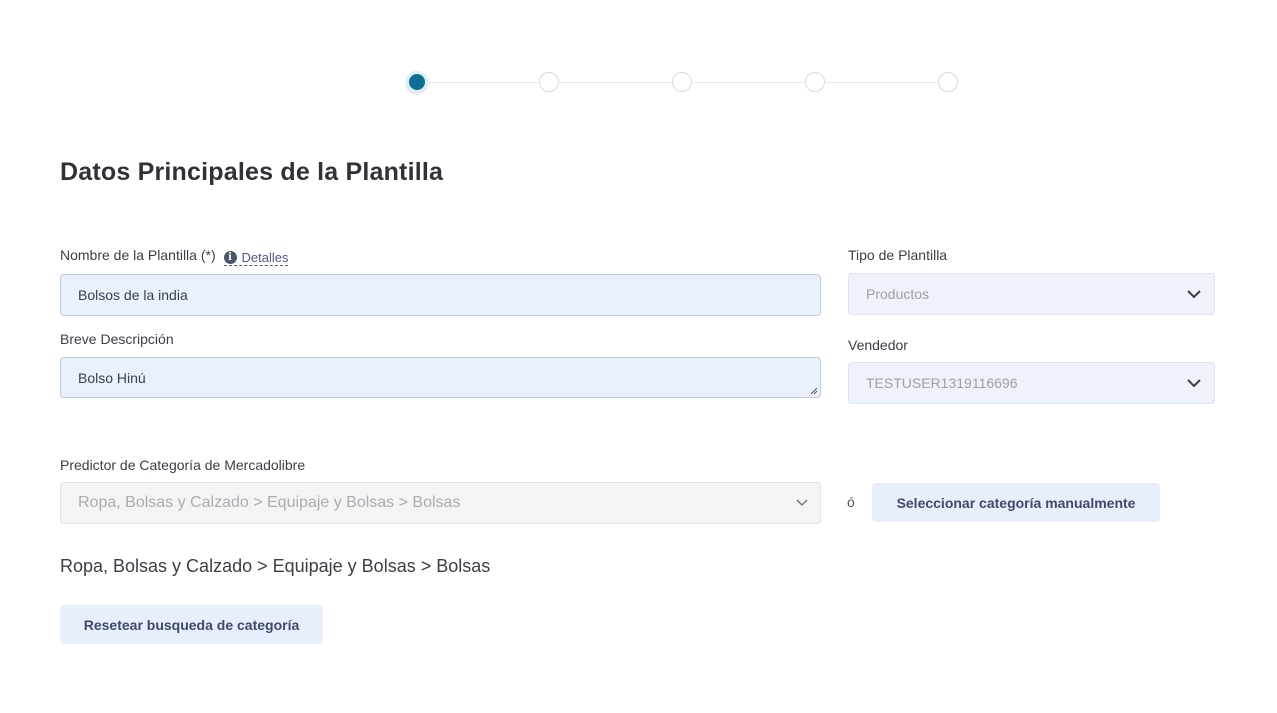  Describe the element at coordinates (814, 391) in the screenshot. I see `resize-handle-icon` at that location.